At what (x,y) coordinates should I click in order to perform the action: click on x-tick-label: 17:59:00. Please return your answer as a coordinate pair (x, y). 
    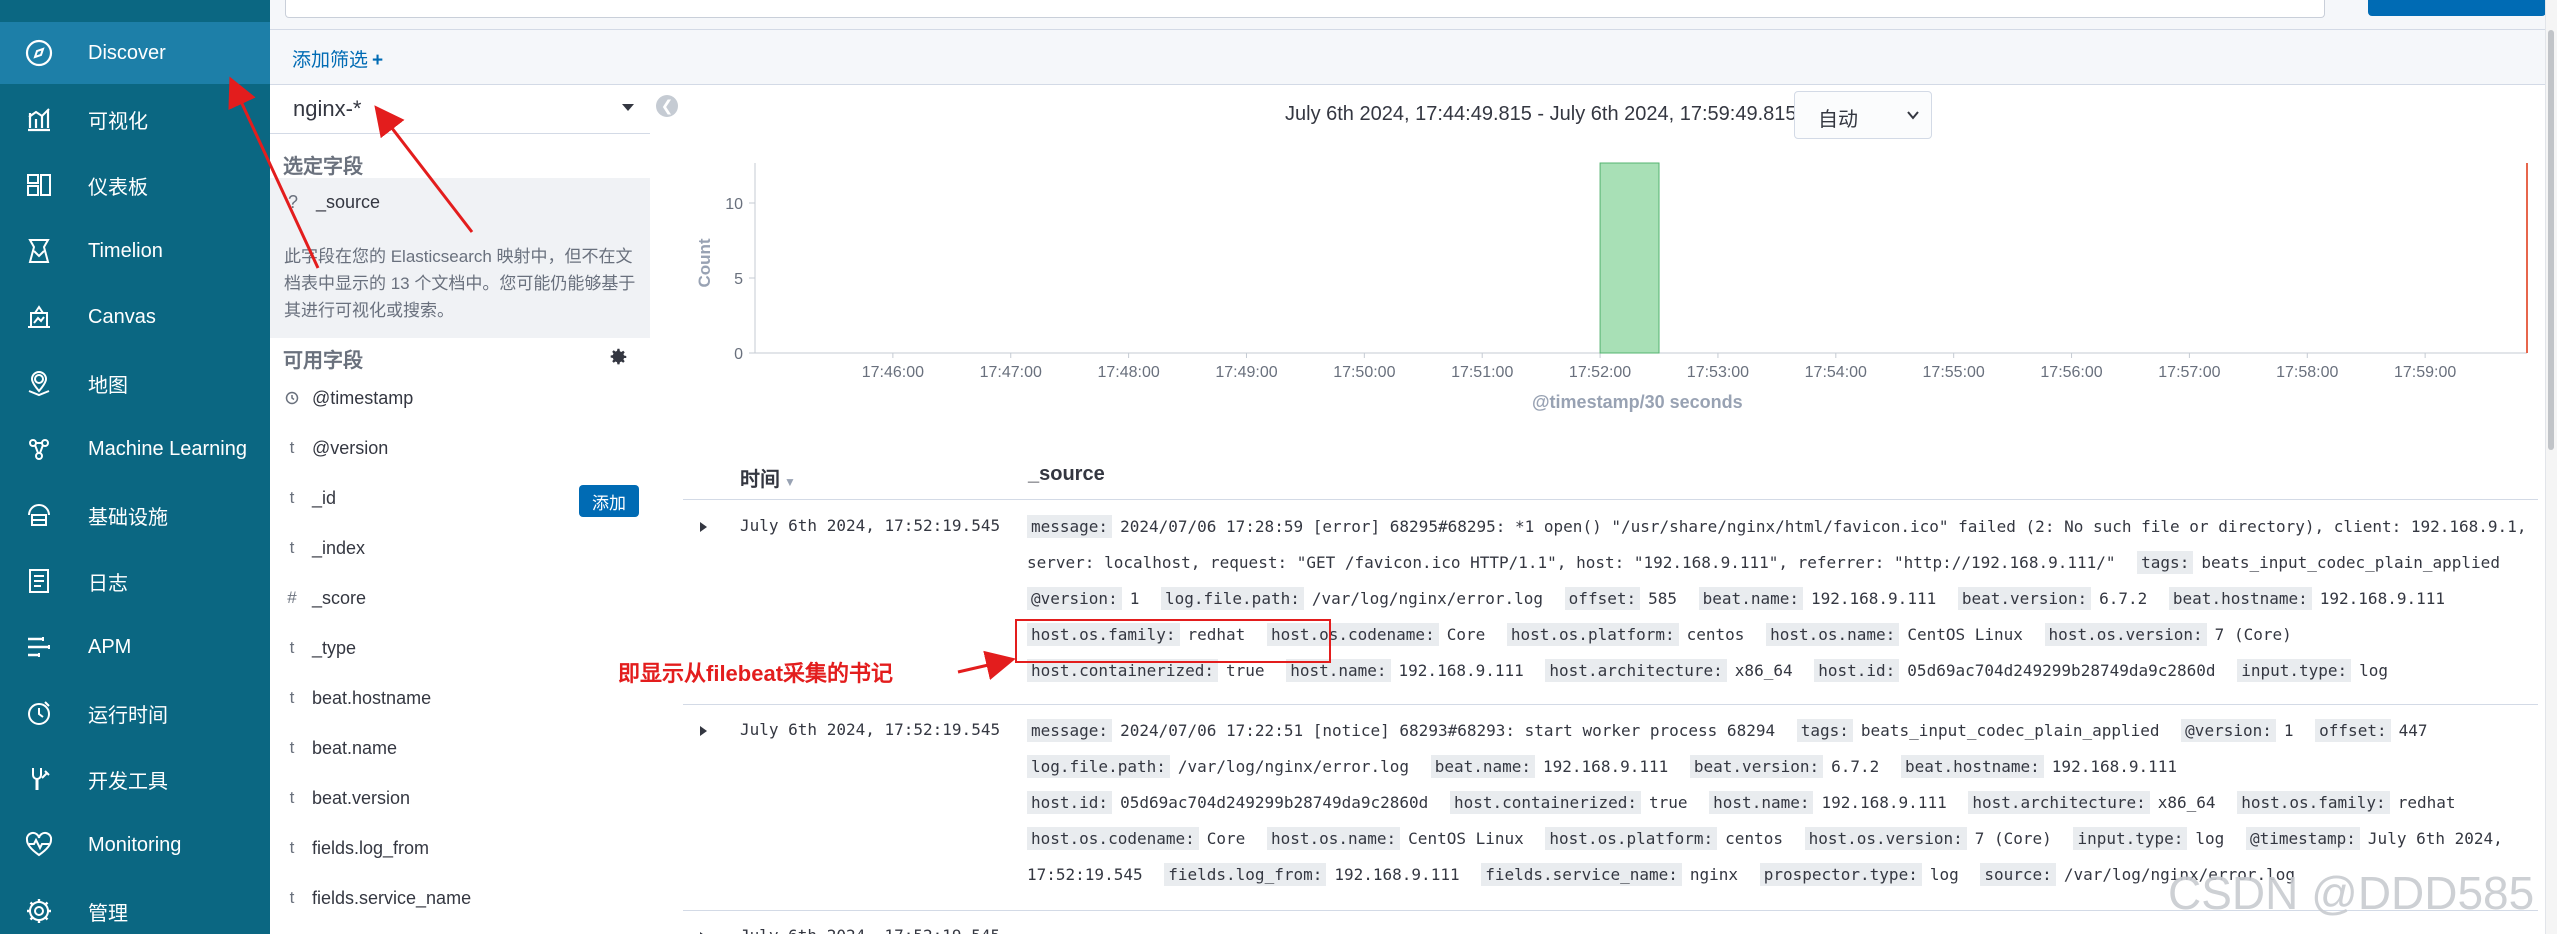
    Looking at the image, I should click on (2425, 372).